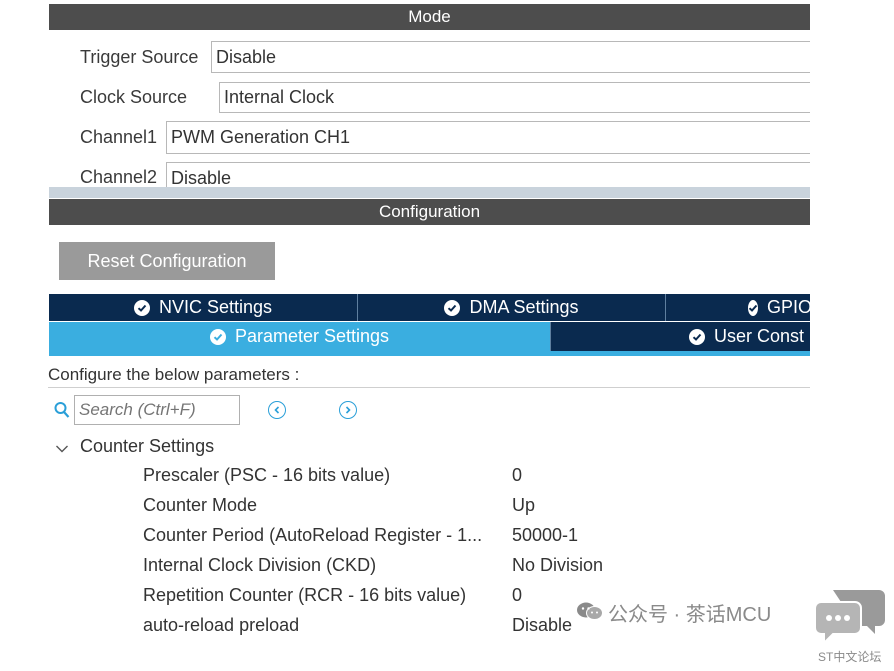  I want to click on watermark-text: 公众号 · 茶话MCU, so click(690, 615).